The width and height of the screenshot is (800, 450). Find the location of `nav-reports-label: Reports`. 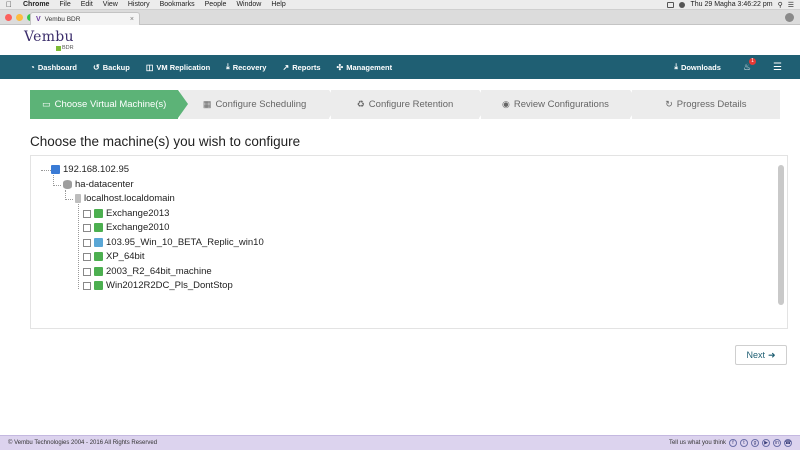

nav-reports-label: Reports is located at coordinates (306, 67).